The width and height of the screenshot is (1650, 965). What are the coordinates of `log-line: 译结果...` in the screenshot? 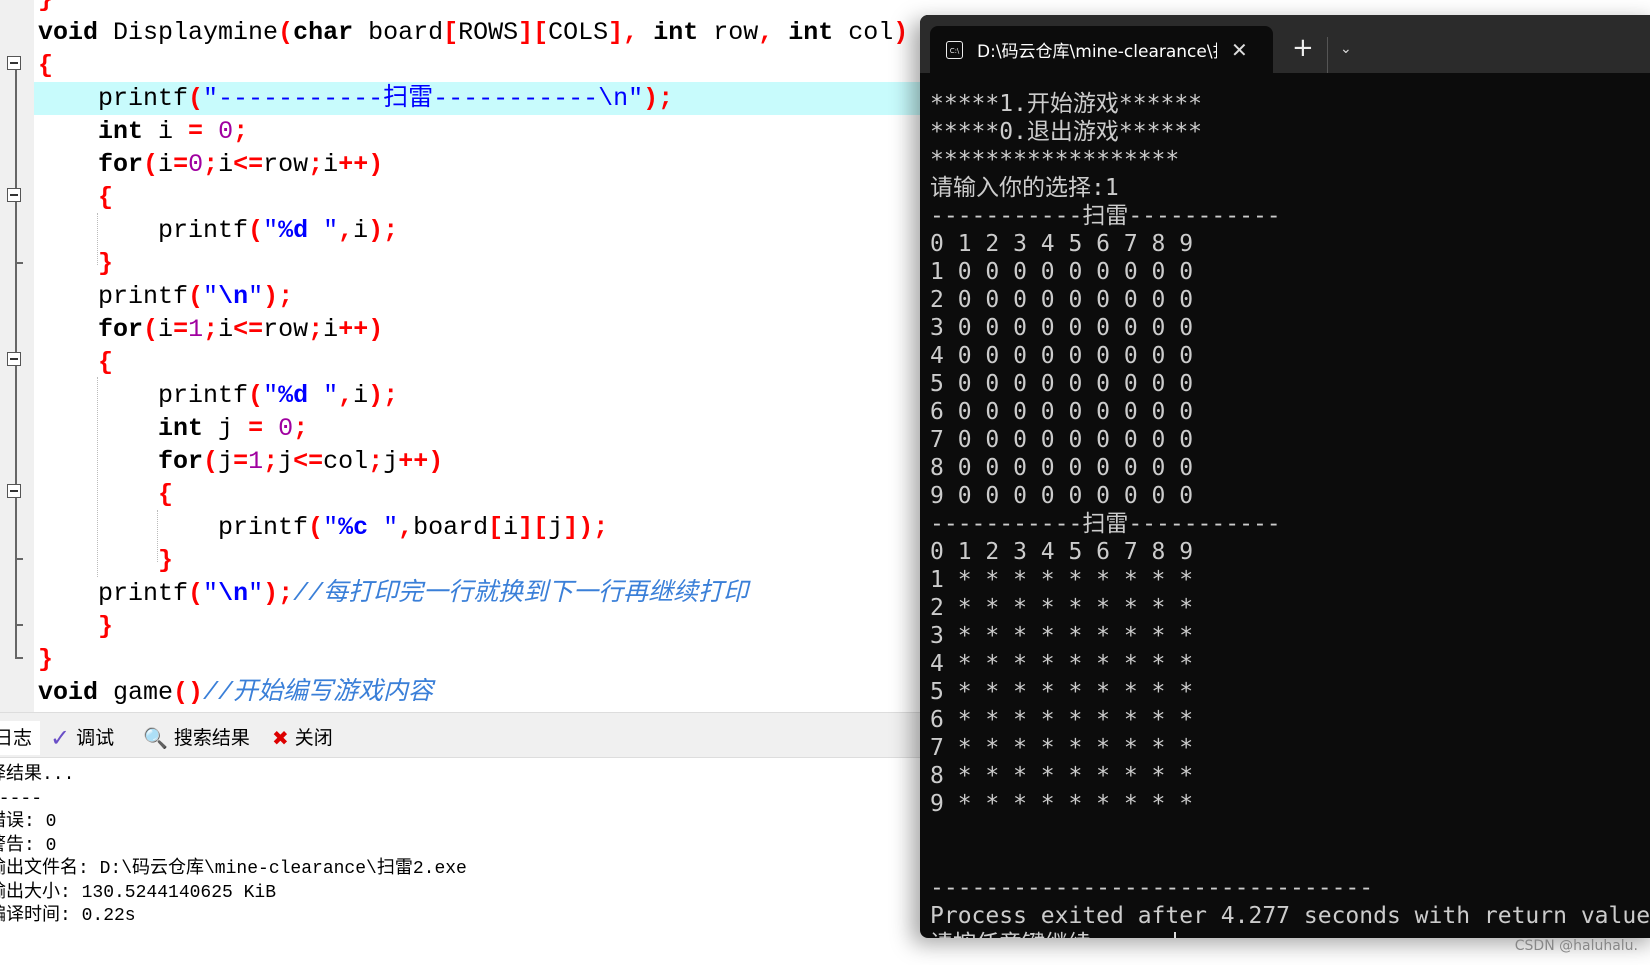 It's located at (37, 775).